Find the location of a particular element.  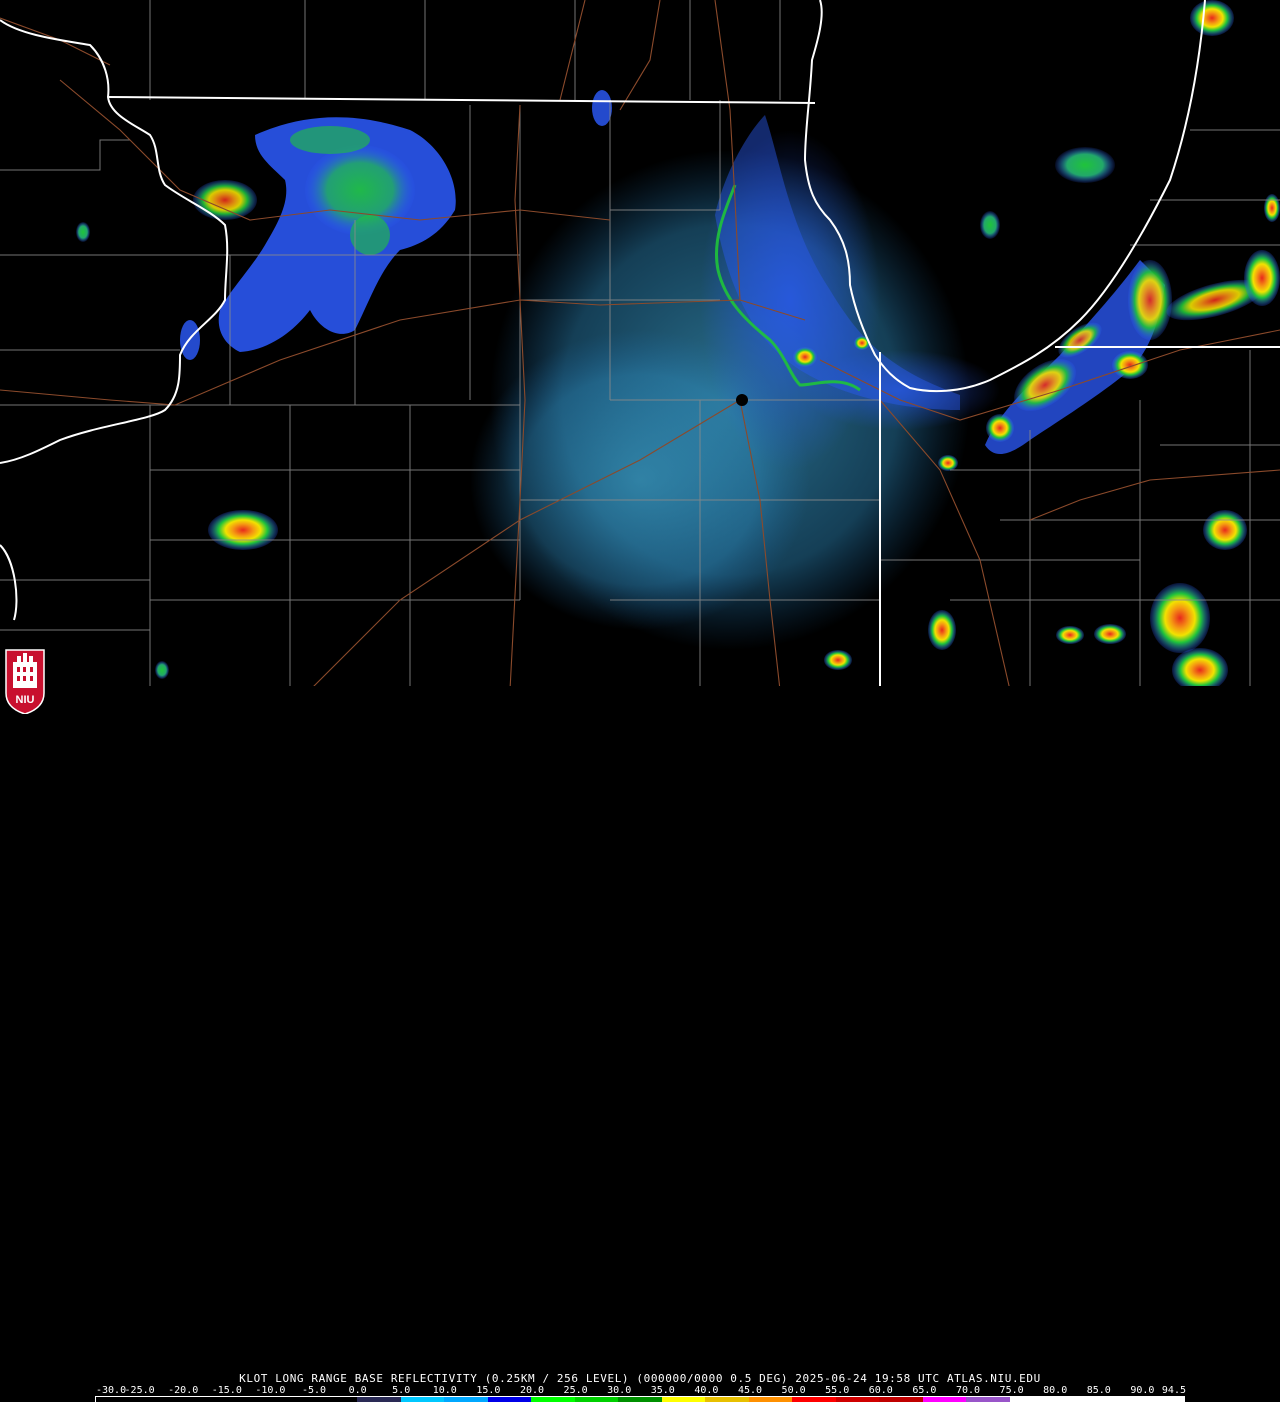

colorbar-tick-label: 5.0 is located at coordinates (401, 1390).